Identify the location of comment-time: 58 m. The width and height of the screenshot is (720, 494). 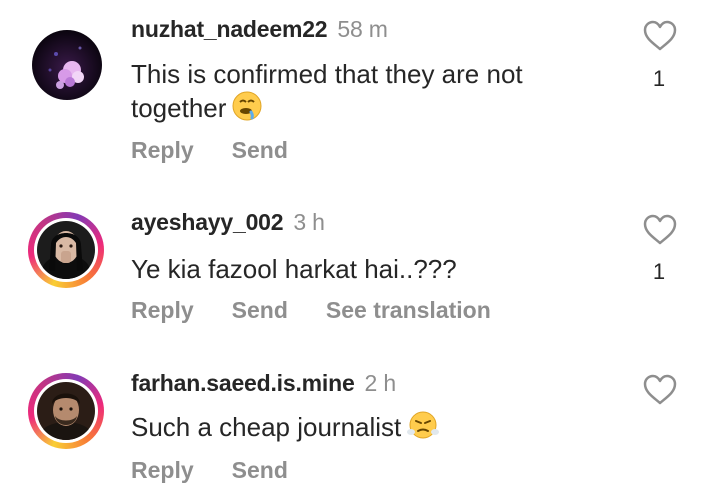
(362, 29).